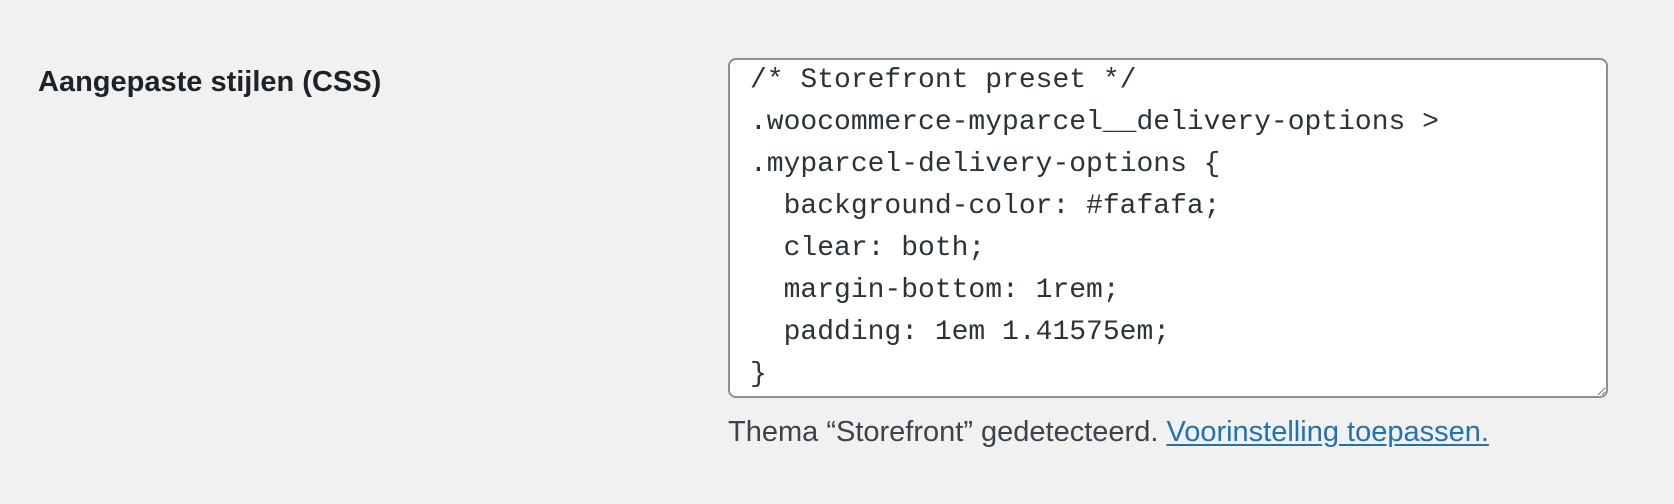 The image size is (1674, 504). What do you see at coordinates (943, 432) in the screenshot?
I see `theme-detected-text: Thema “Storefront” gedetecteerd.` at bounding box center [943, 432].